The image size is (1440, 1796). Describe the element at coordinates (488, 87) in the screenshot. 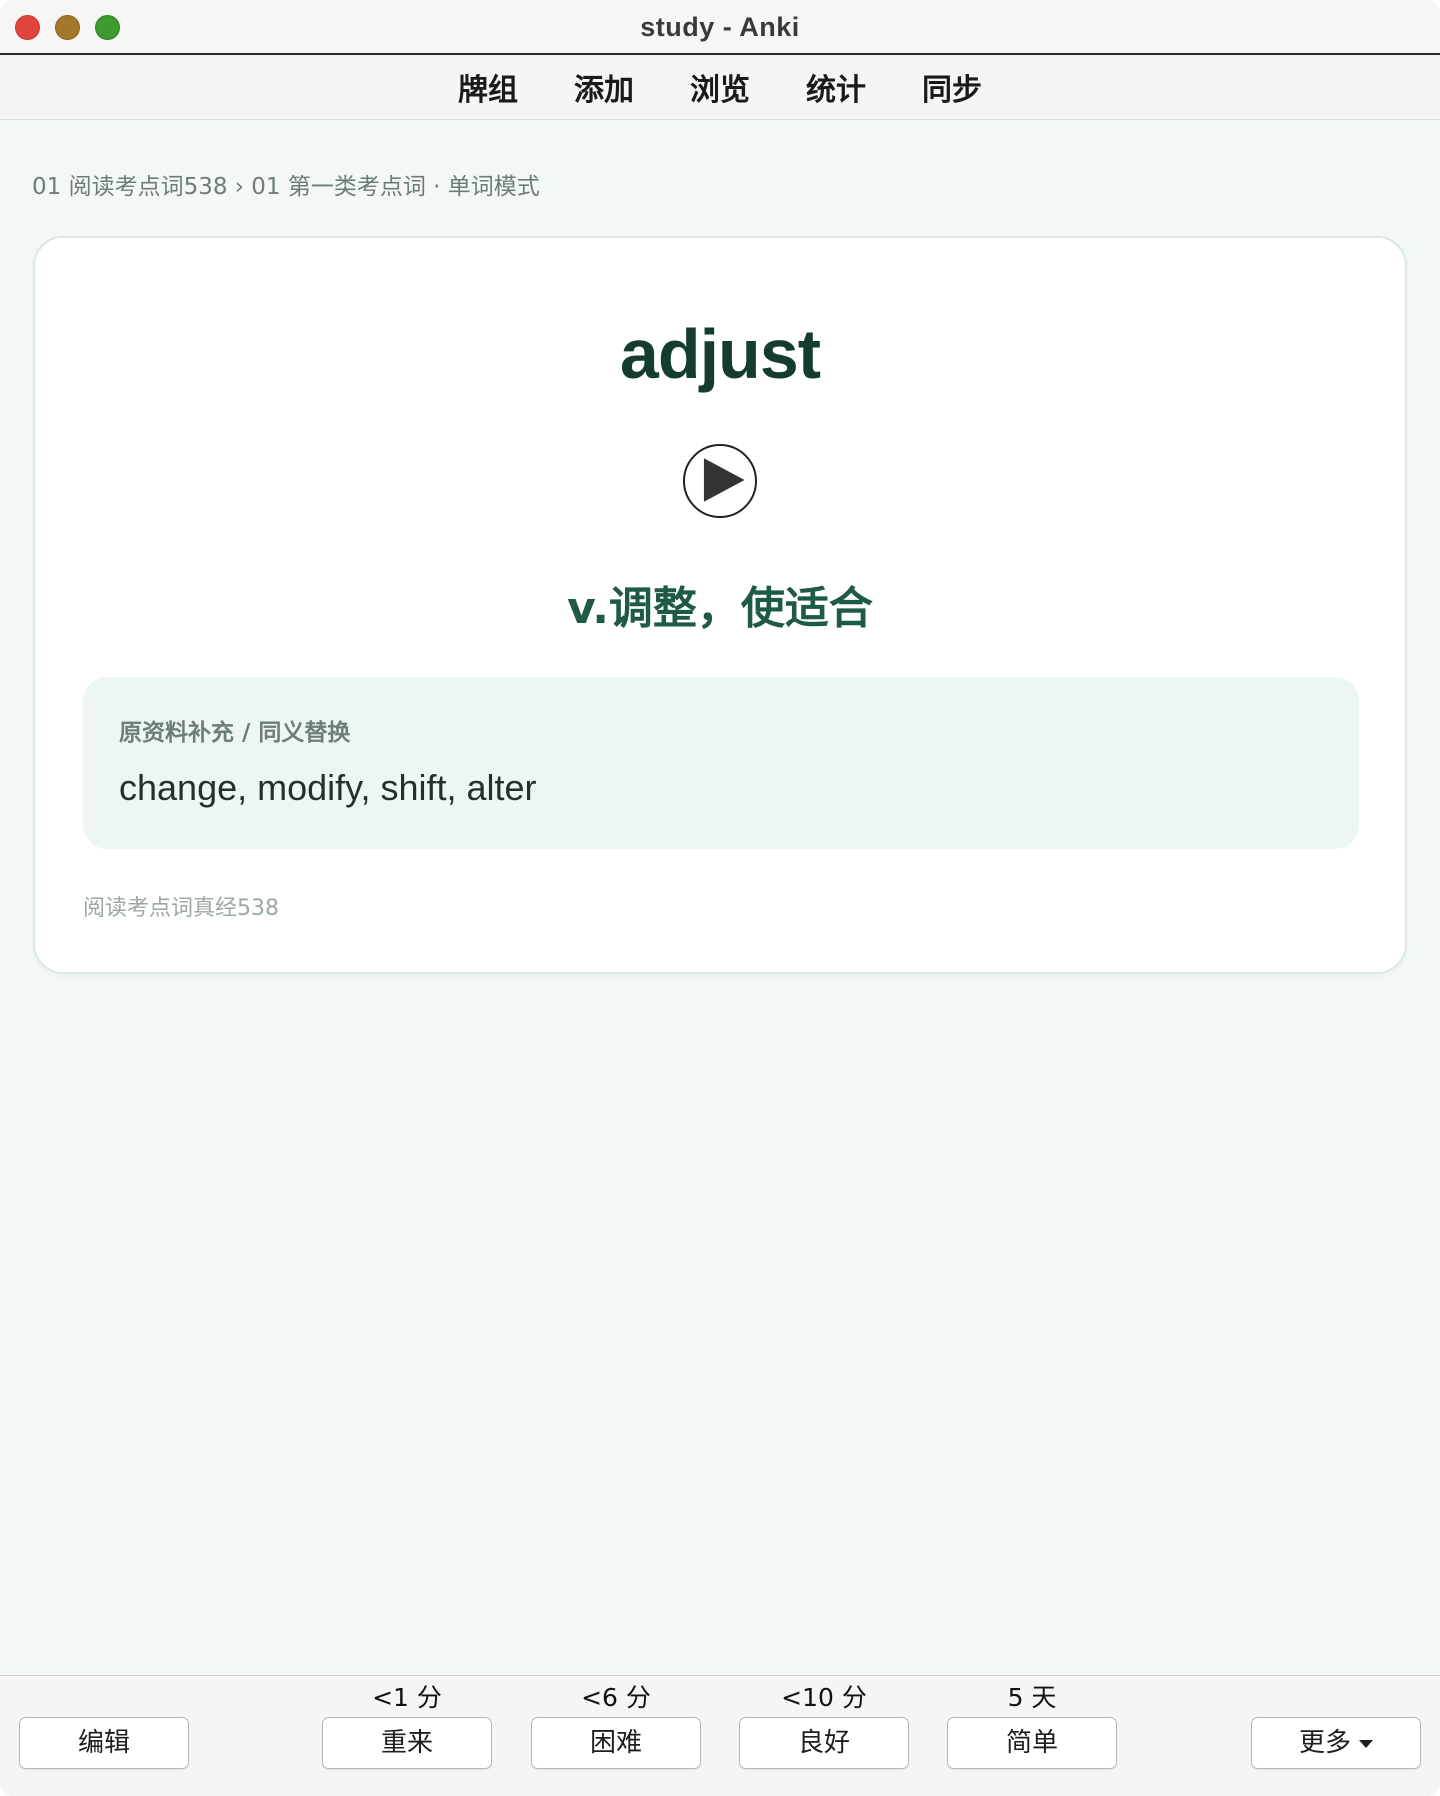

I see `nav-decks: 牌组` at that location.